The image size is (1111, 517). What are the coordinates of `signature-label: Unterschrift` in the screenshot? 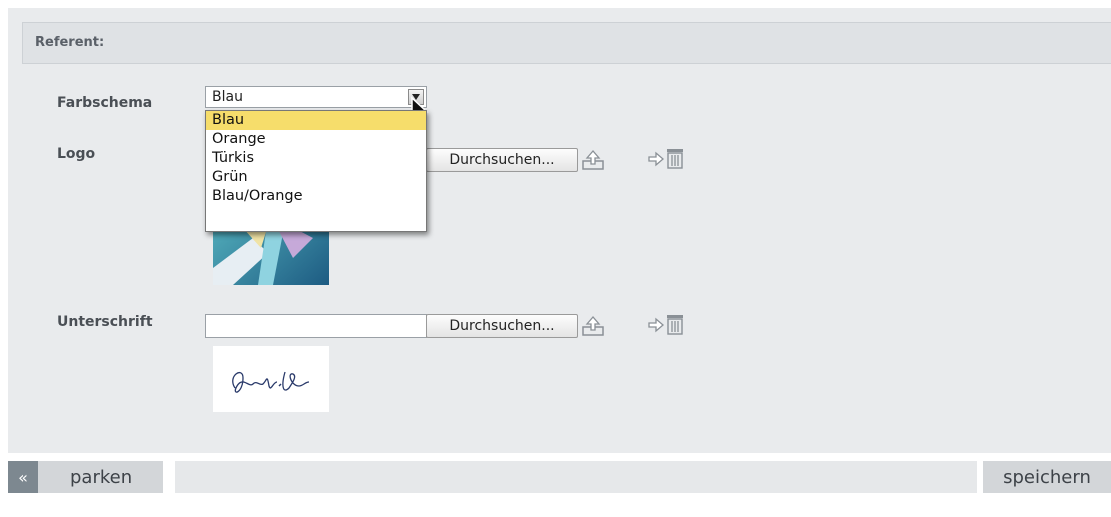 It's located at (105, 322).